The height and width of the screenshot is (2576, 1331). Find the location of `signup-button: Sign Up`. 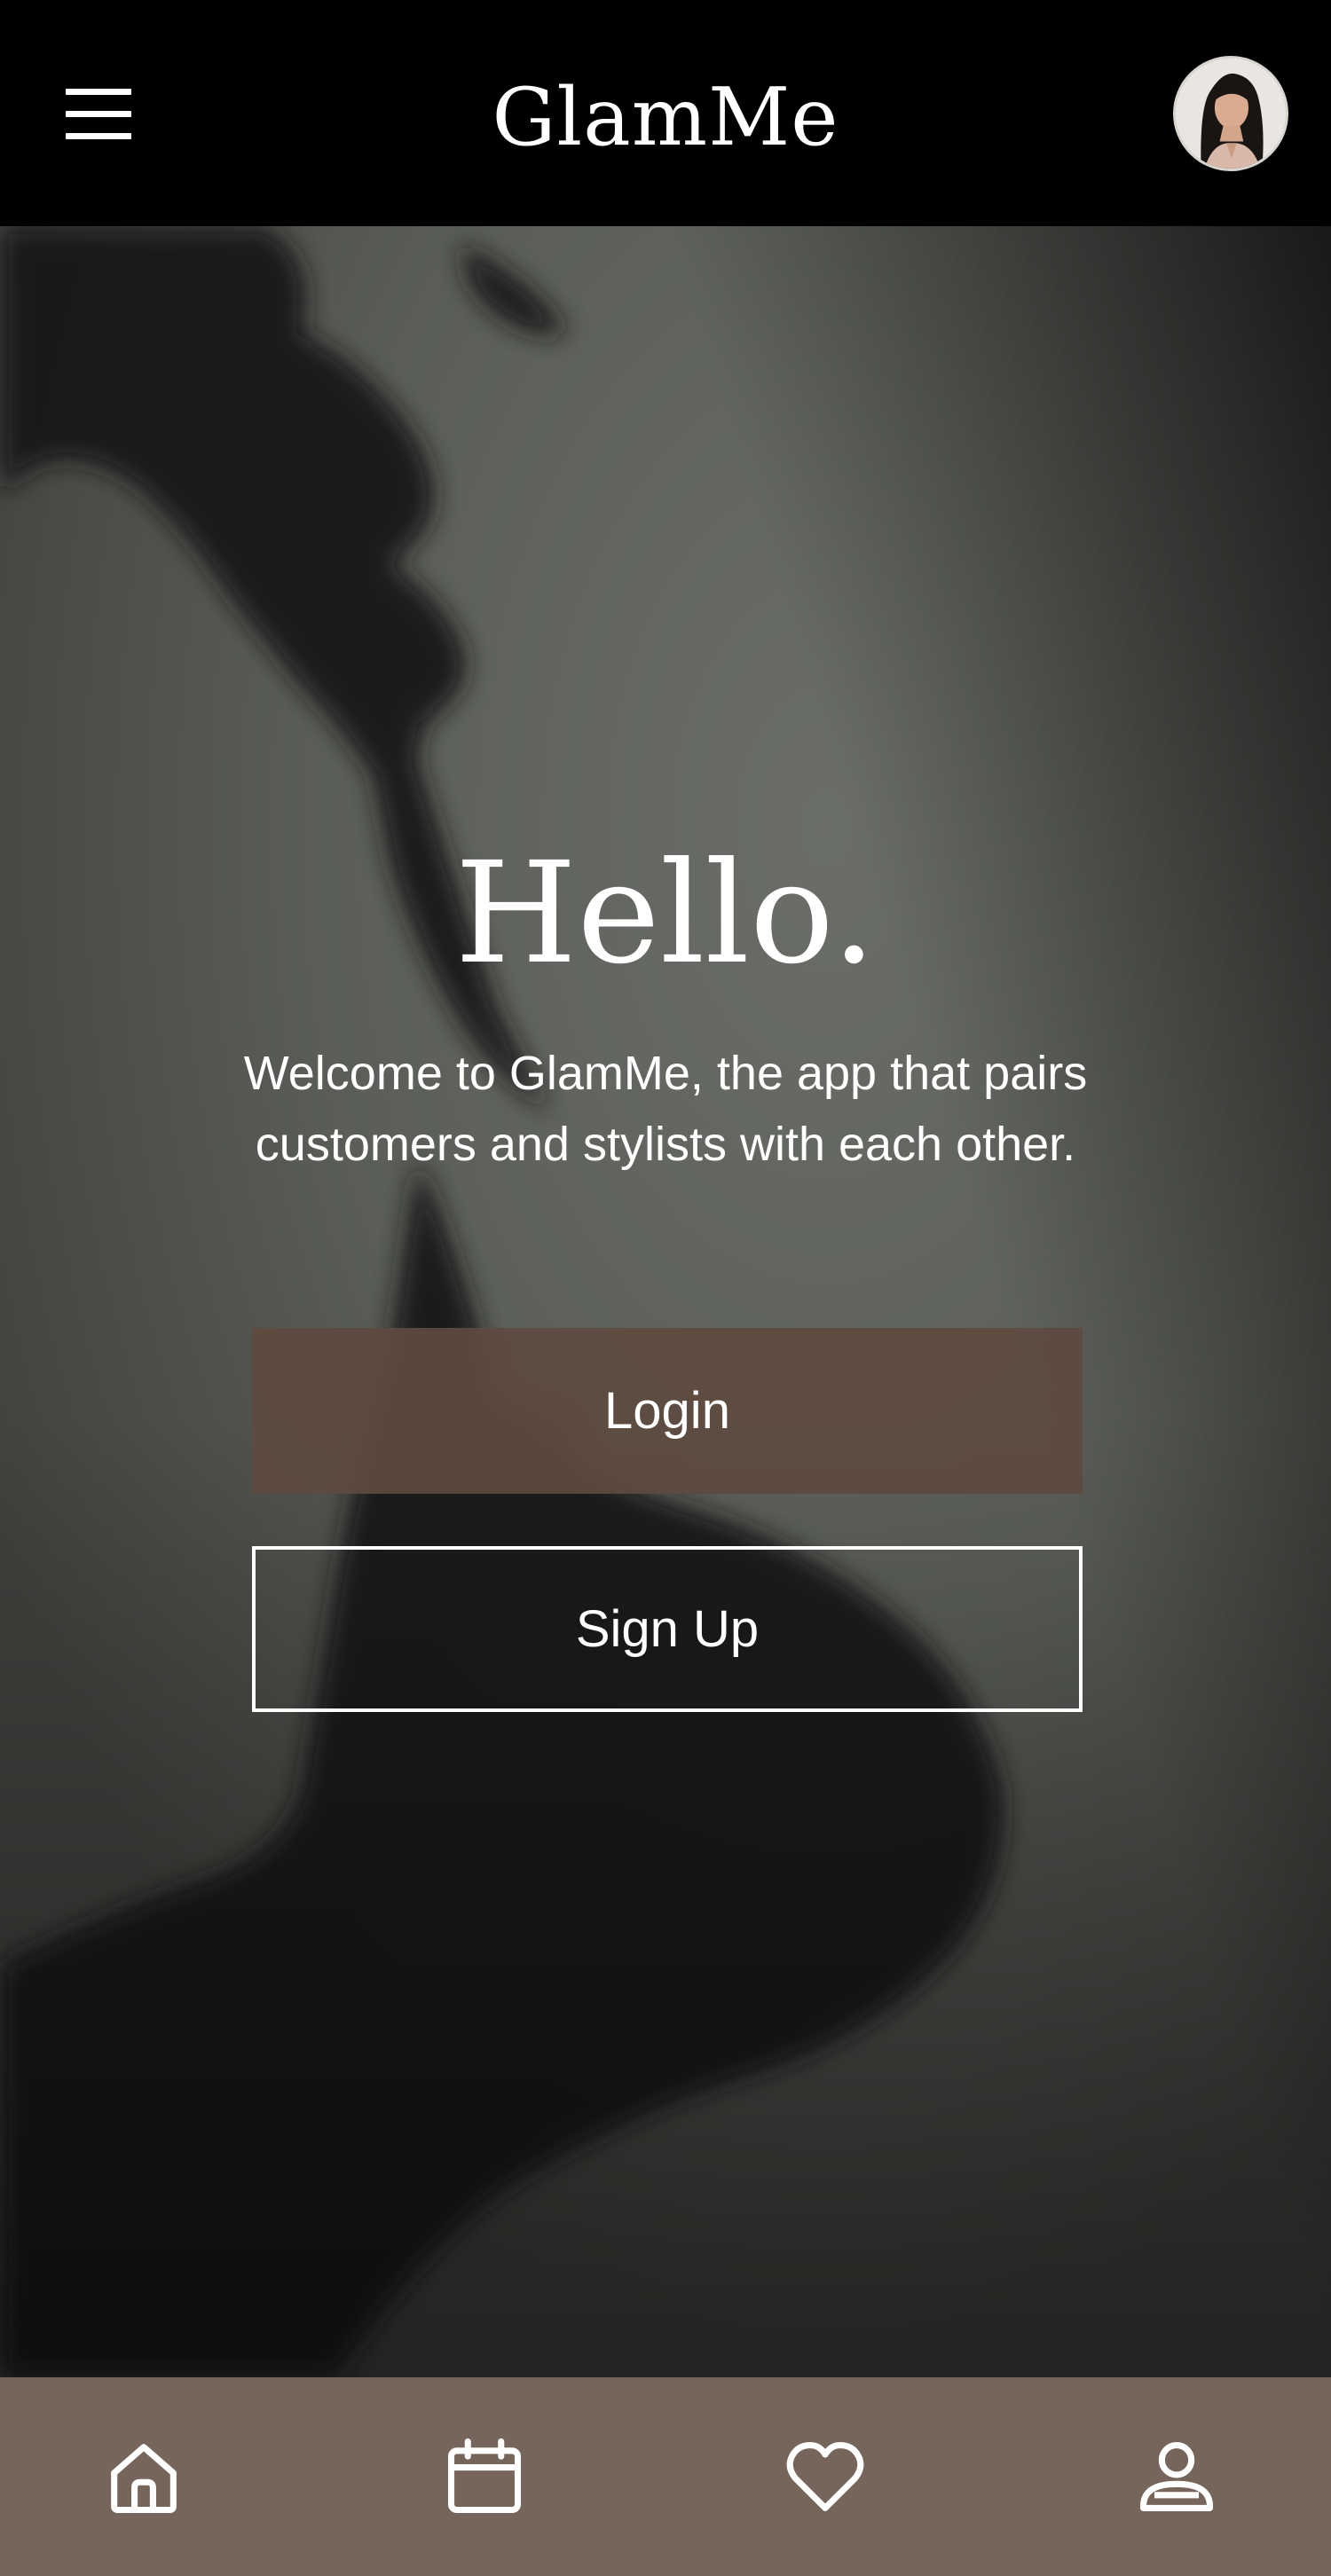

signup-button: Sign Up is located at coordinates (667, 1629).